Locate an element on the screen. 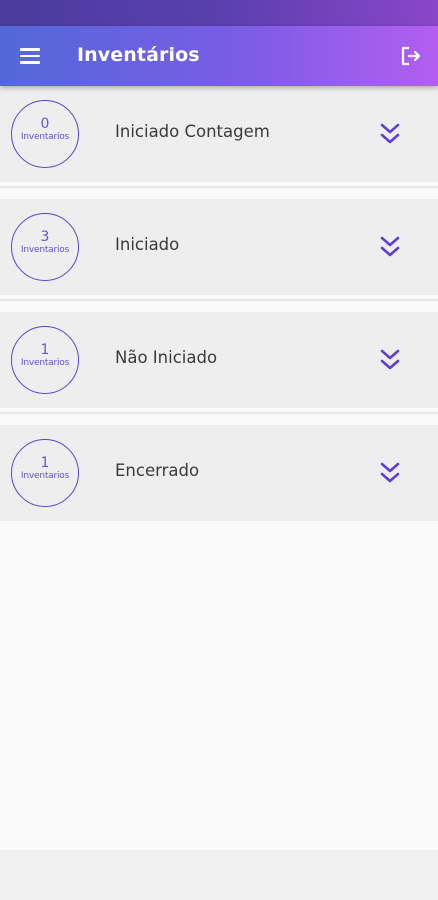  inventory-count: 3 is located at coordinates (45, 237).